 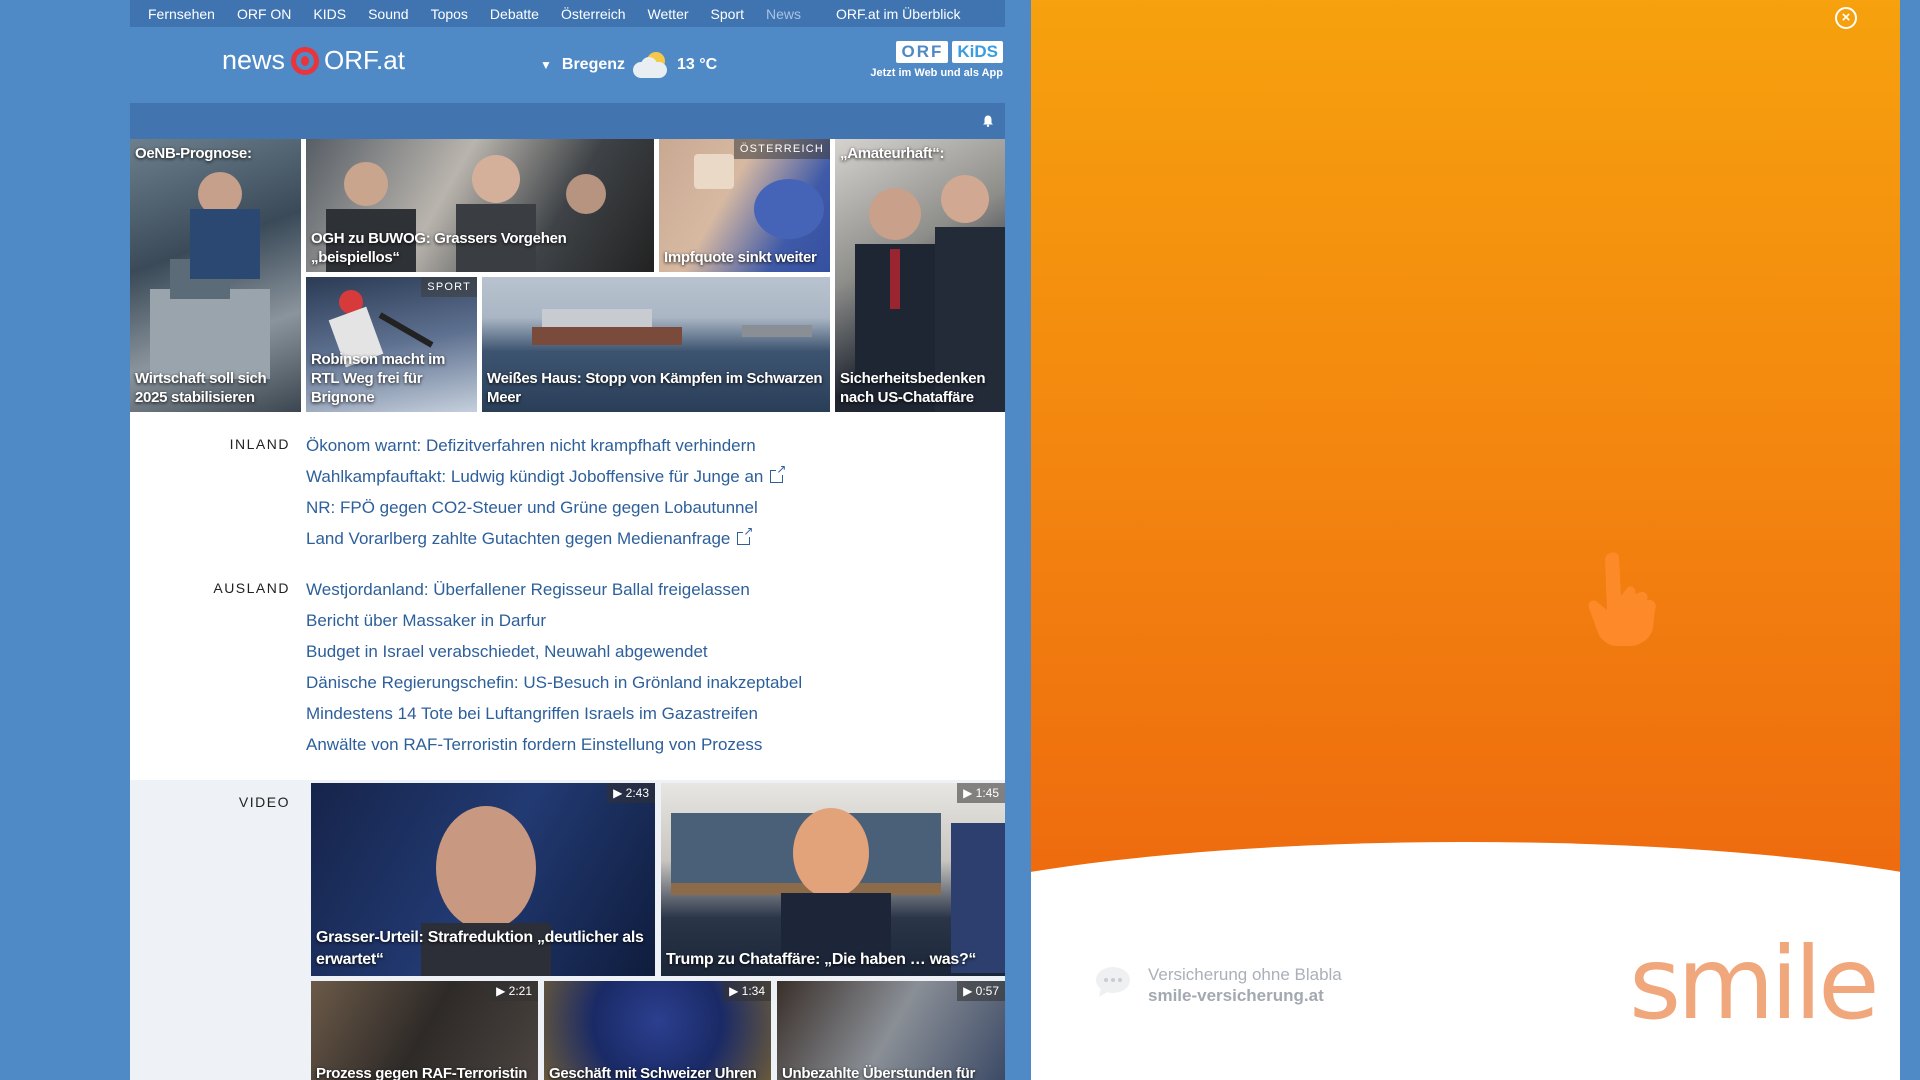 What do you see at coordinates (898, 14) in the screenshot?
I see `nav-overview: ORF.at im Überblick` at bounding box center [898, 14].